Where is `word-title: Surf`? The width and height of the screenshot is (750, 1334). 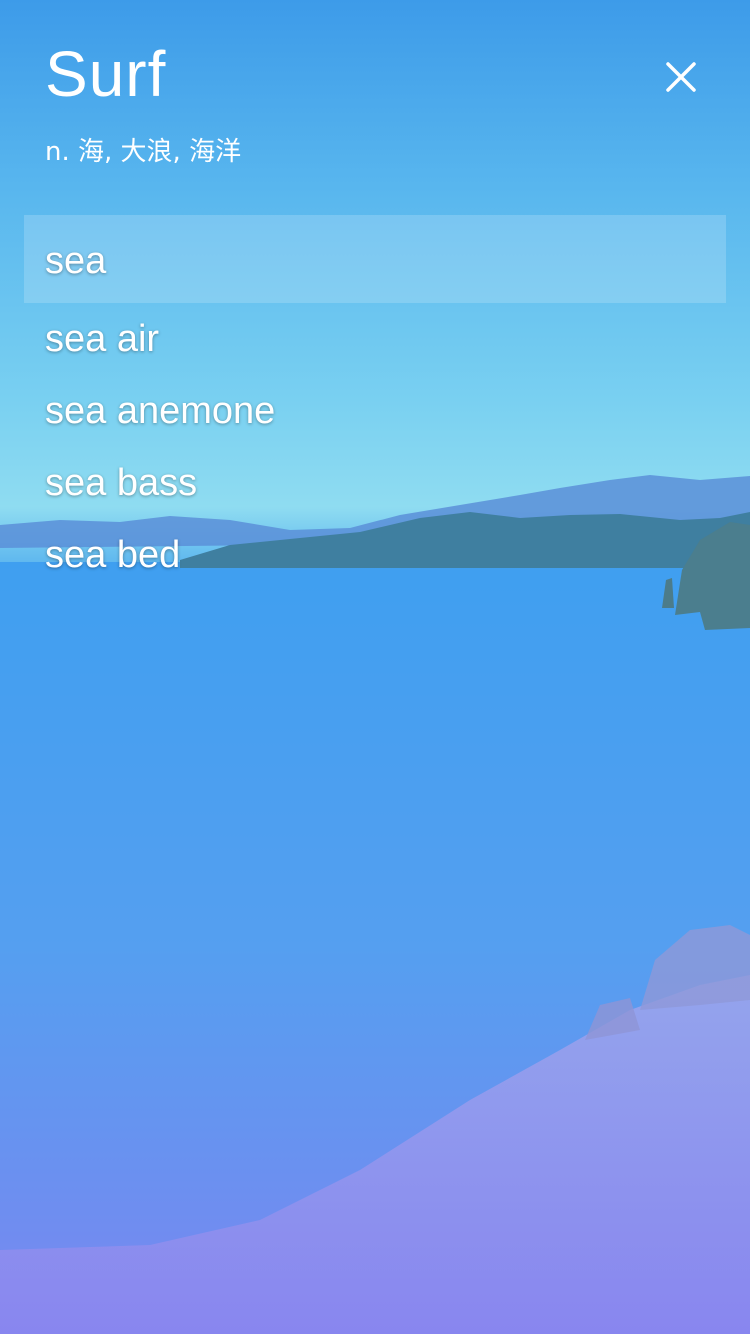
word-title: Surf is located at coordinates (106, 74).